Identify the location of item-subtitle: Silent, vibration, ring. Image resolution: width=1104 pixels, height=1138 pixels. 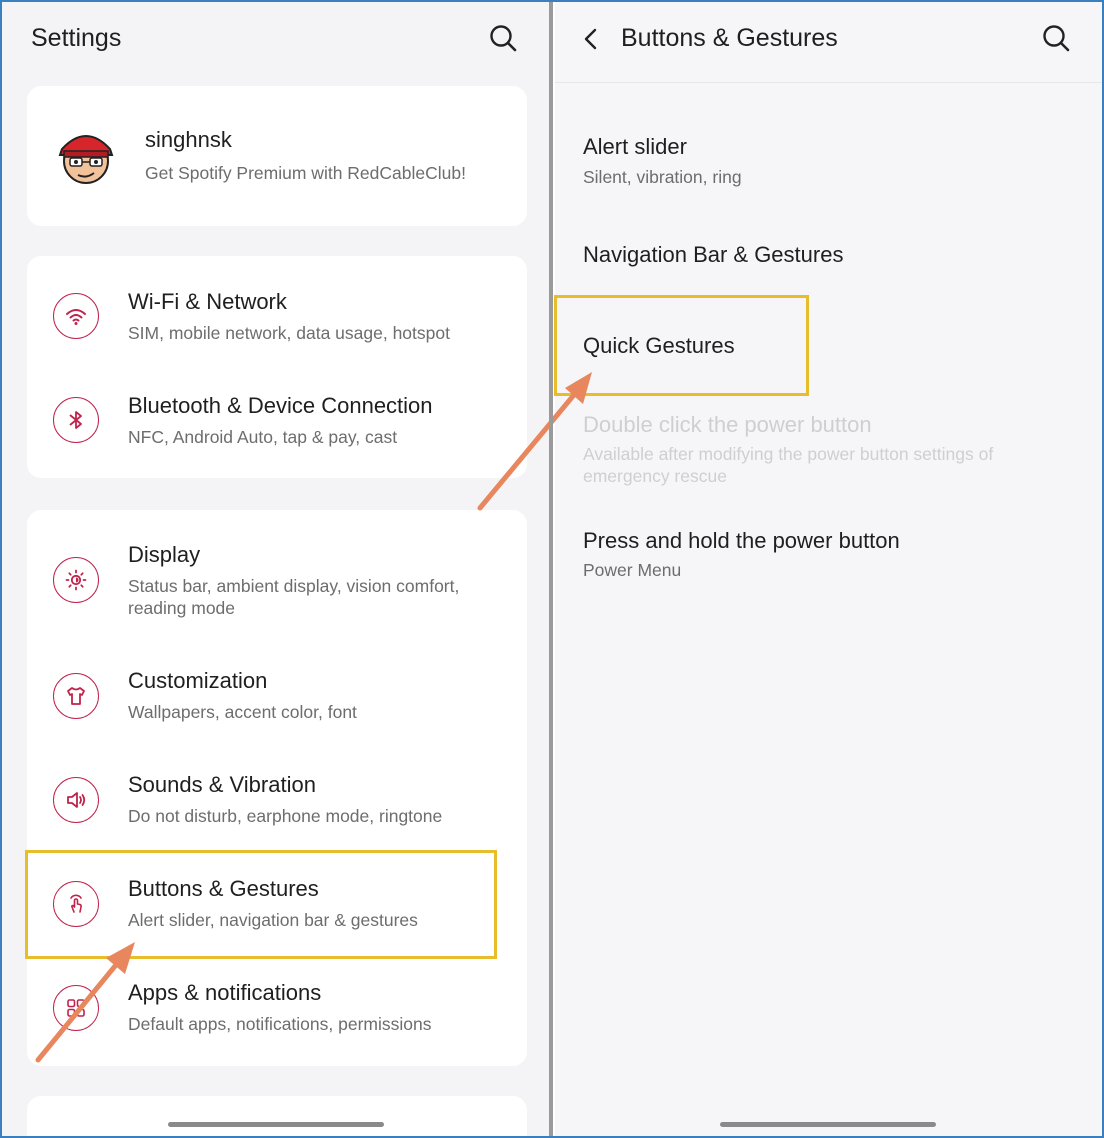
(662, 177).